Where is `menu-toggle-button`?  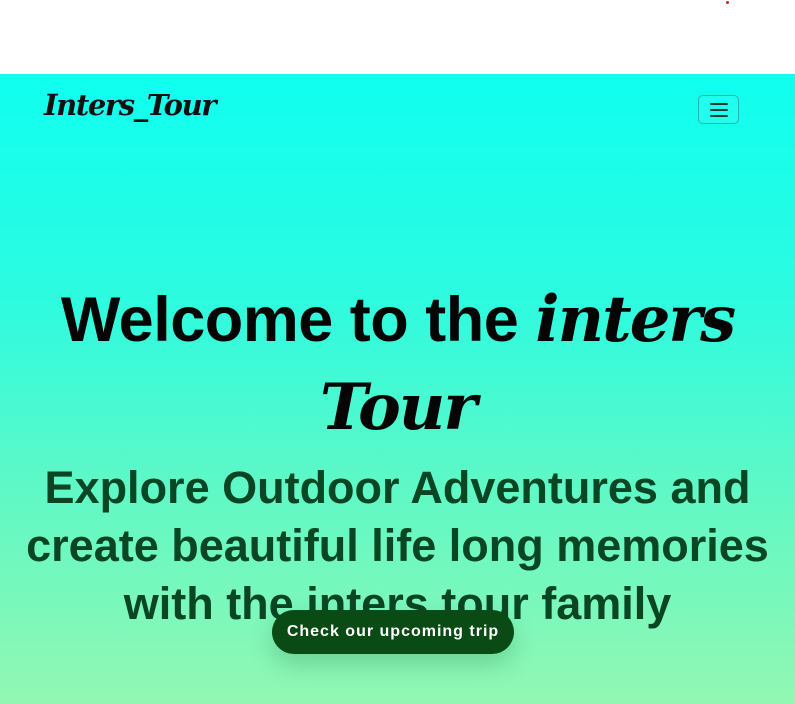
menu-toggle-button is located at coordinates (718, 109).